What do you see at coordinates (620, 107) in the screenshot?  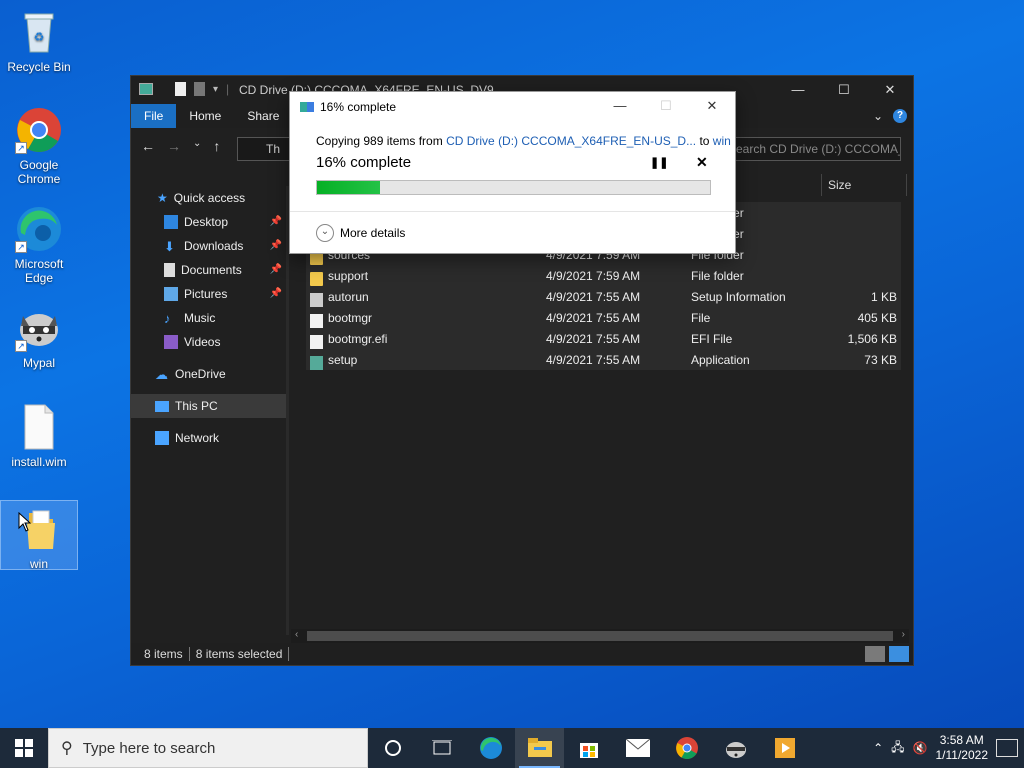 I see `dialog-minimize-button: —` at bounding box center [620, 107].